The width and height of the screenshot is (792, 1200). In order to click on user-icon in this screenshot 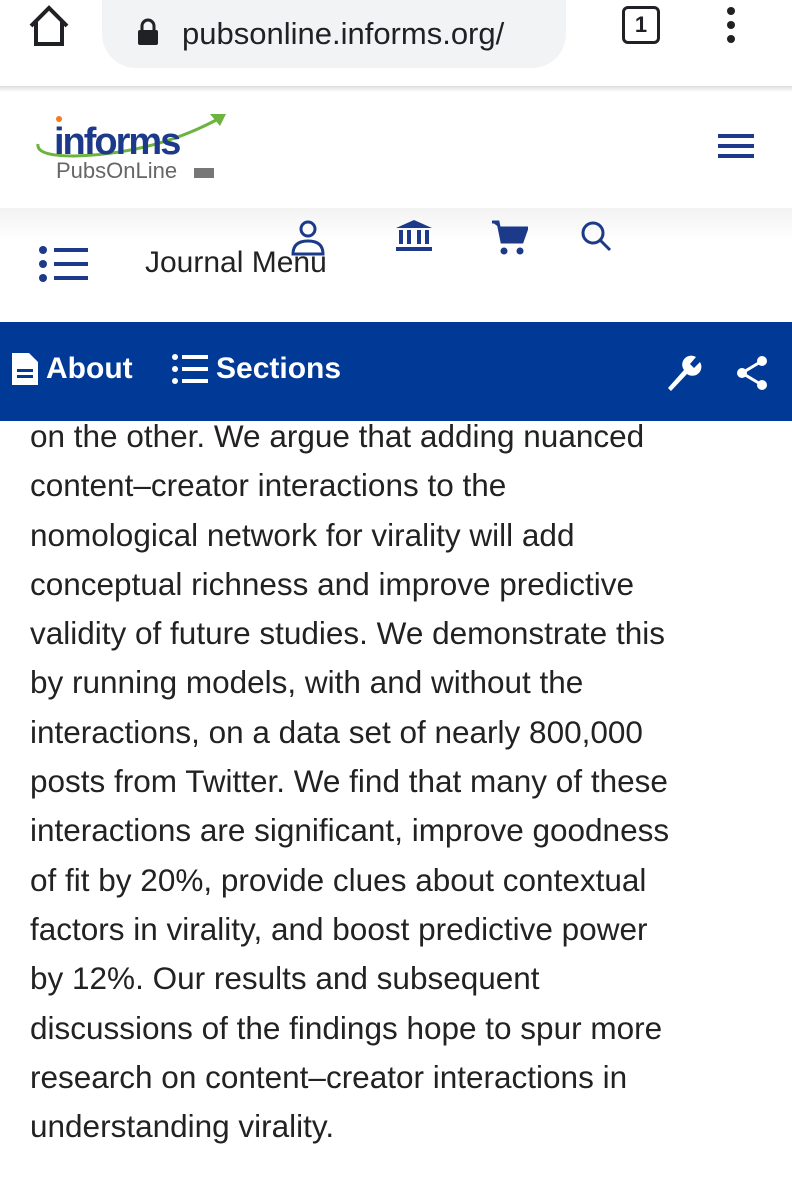, I will do `click(308, 238)`.